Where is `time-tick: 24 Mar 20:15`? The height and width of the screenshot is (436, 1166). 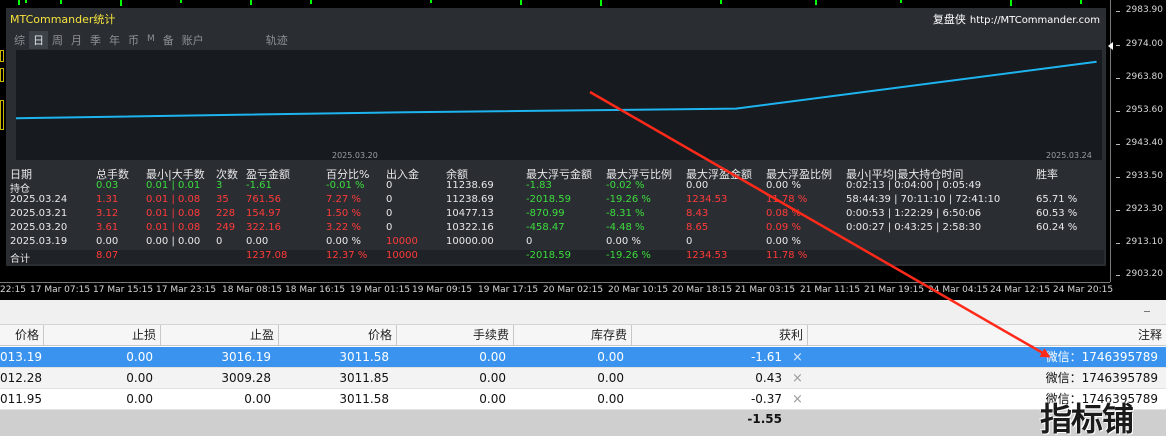 time-tick: 24 Mar 20:15 is located at coordinates (1083, 290).